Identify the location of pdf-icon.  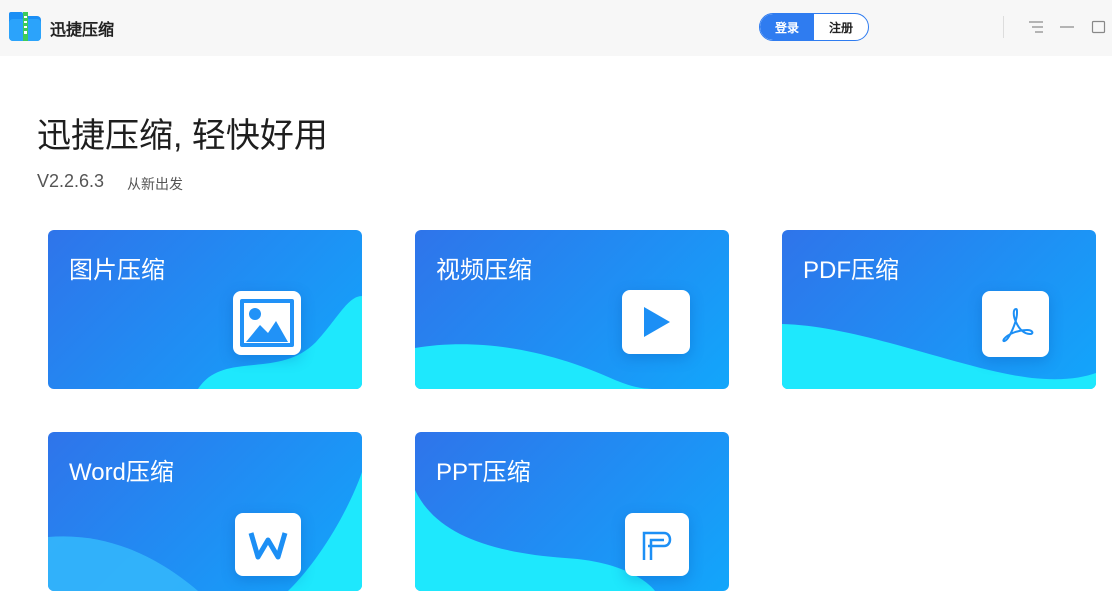
(1017, 325).